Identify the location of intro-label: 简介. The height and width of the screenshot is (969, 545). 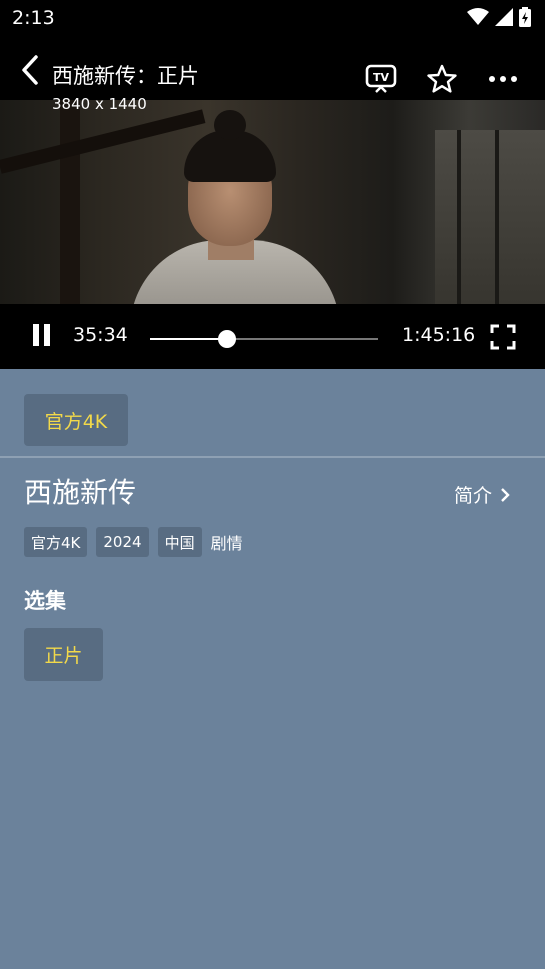
(473, 496).